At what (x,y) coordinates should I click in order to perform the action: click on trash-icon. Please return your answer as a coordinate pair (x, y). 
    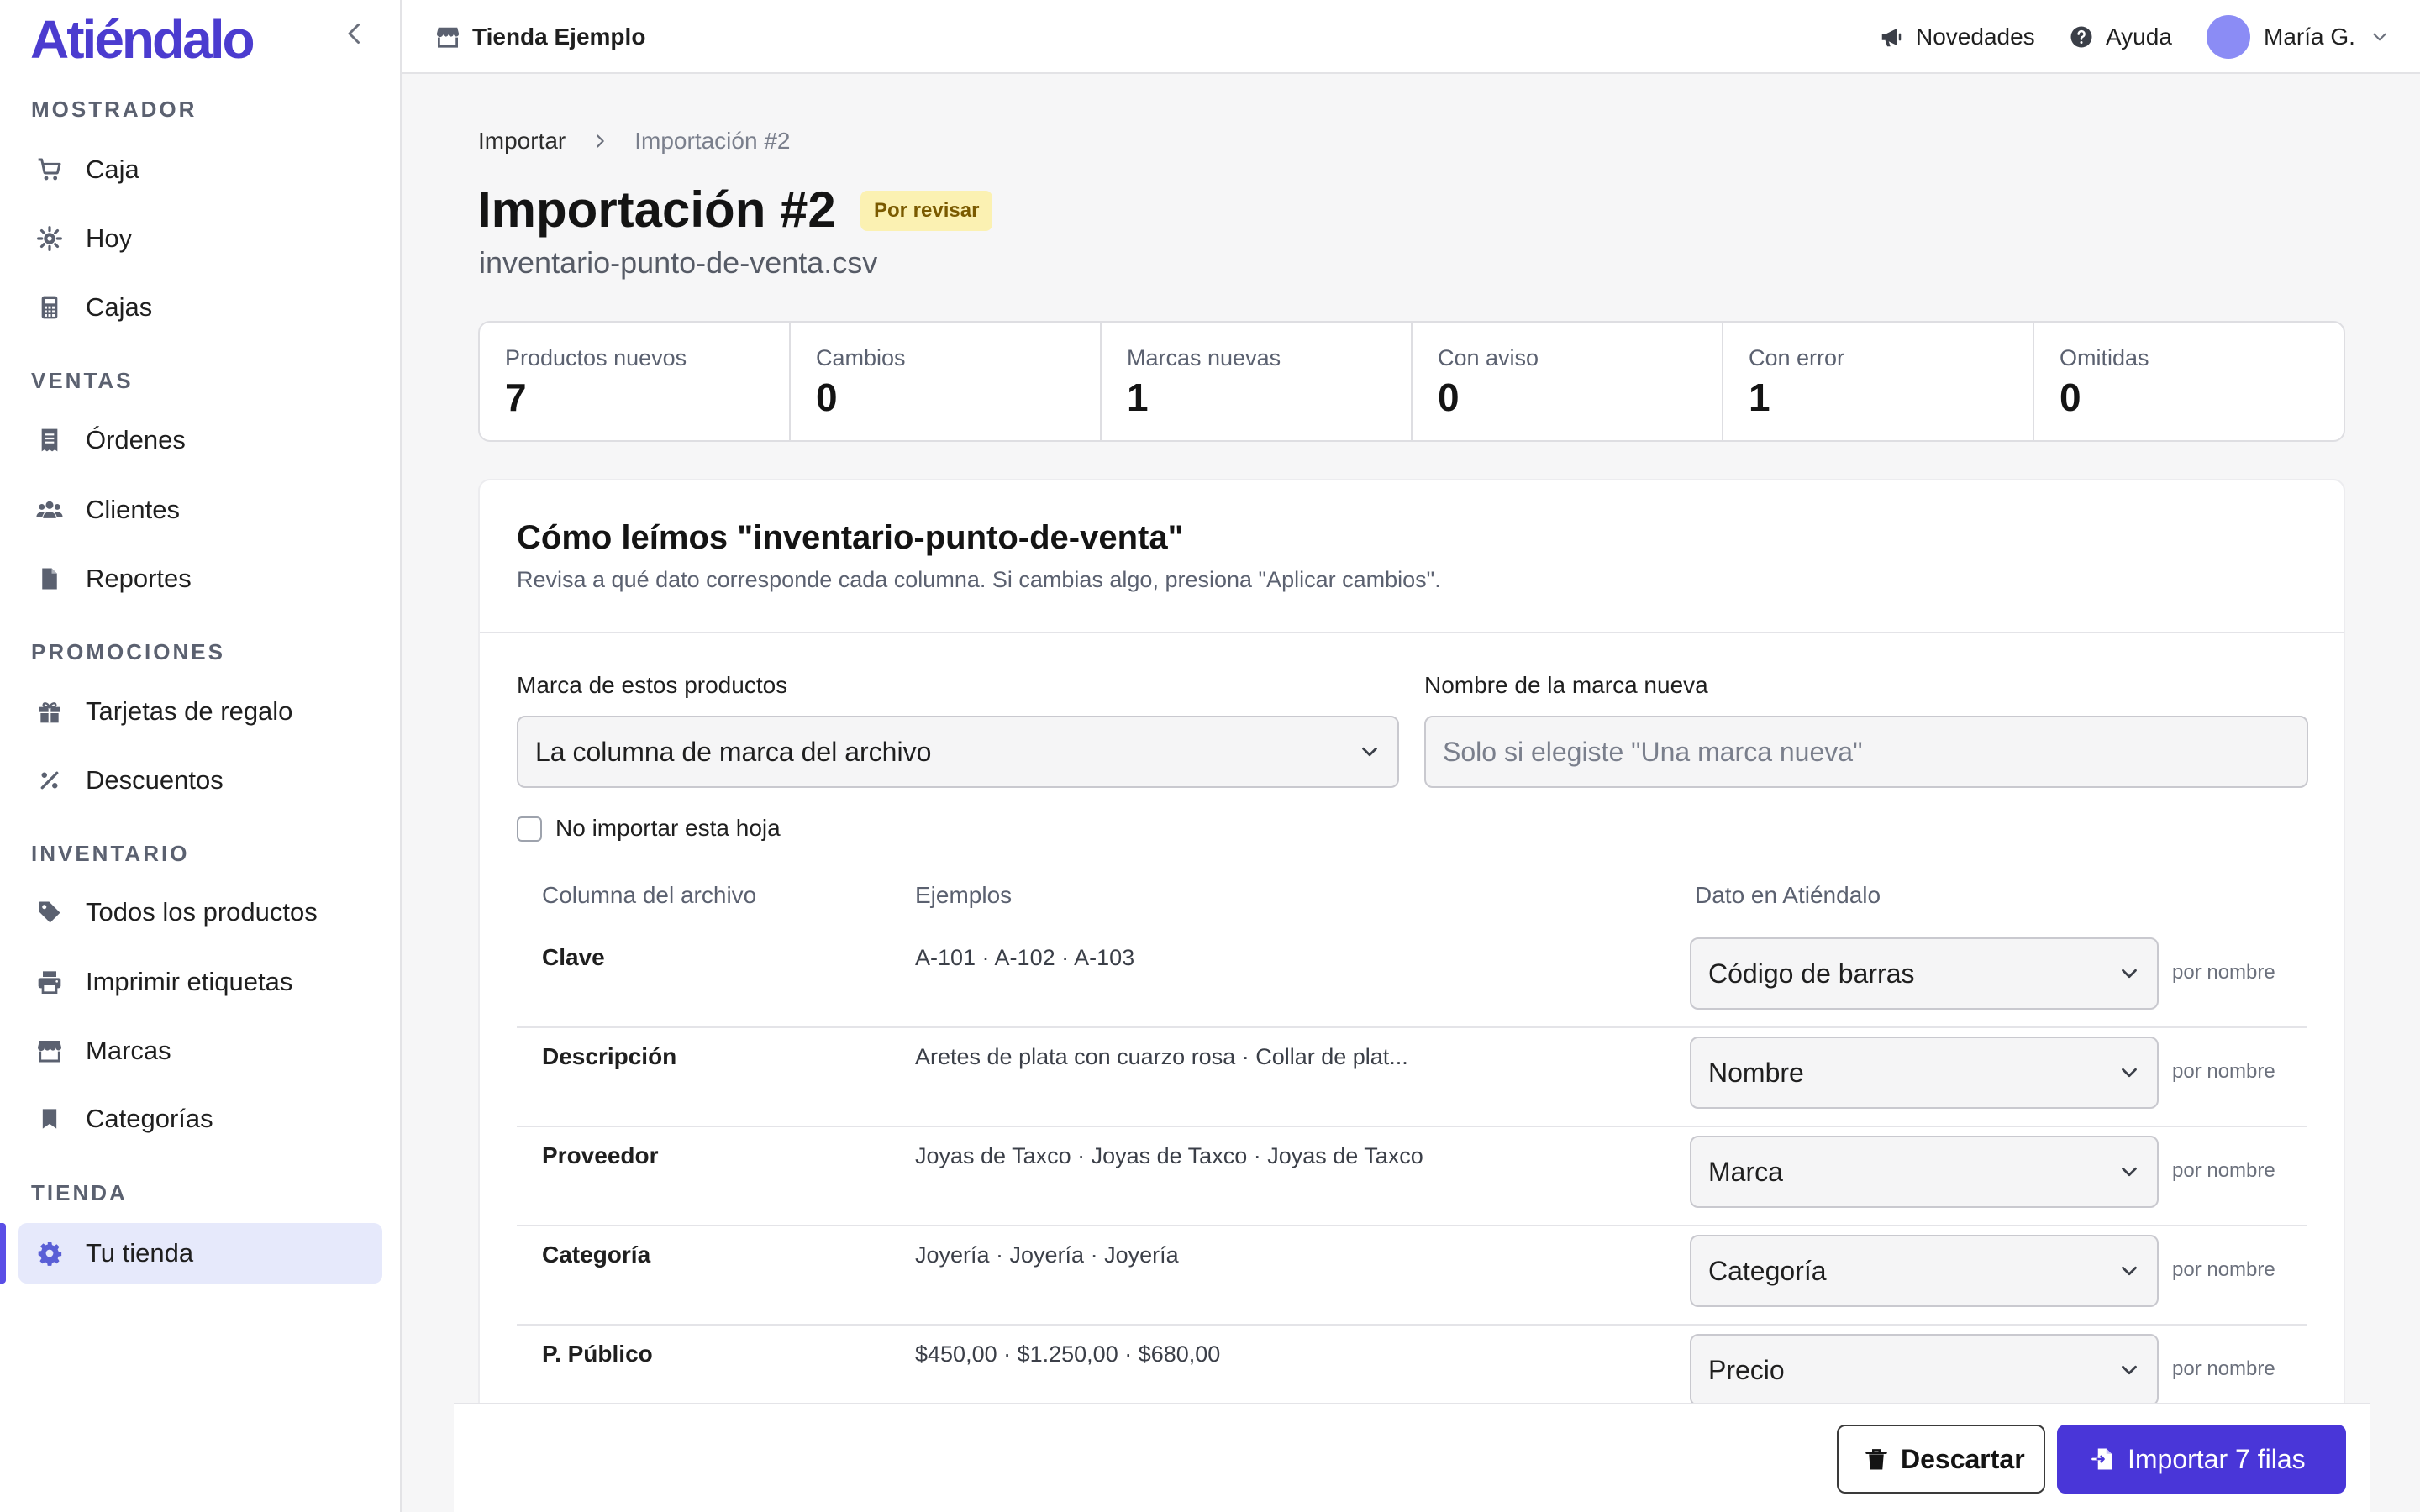
    Looking at the image, I should click on (1876, 1459).